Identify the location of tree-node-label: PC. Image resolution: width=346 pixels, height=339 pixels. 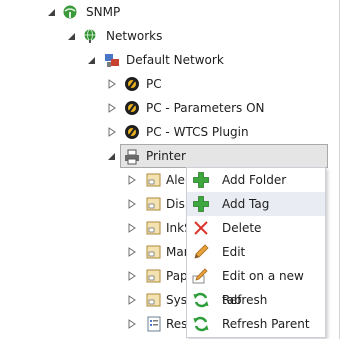
(154, 84).